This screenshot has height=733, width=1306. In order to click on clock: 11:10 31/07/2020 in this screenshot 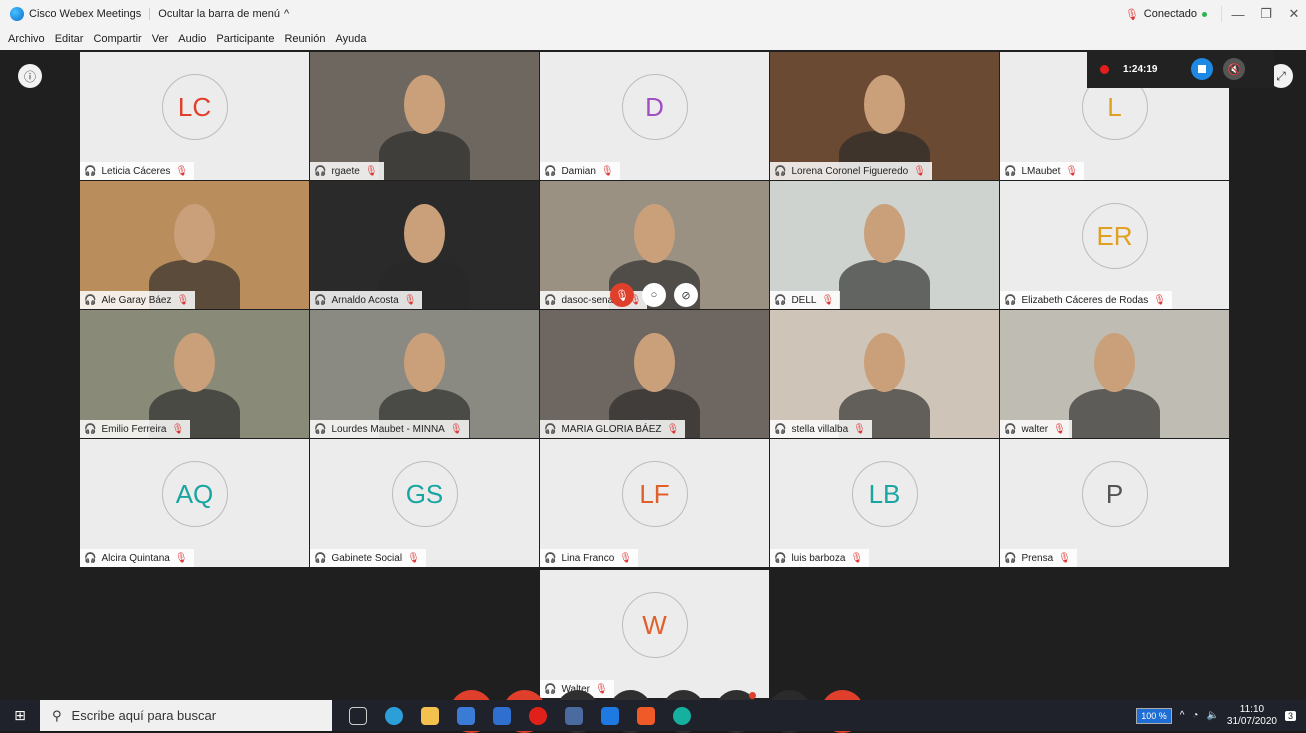, I will do `click(1252, 716)`.